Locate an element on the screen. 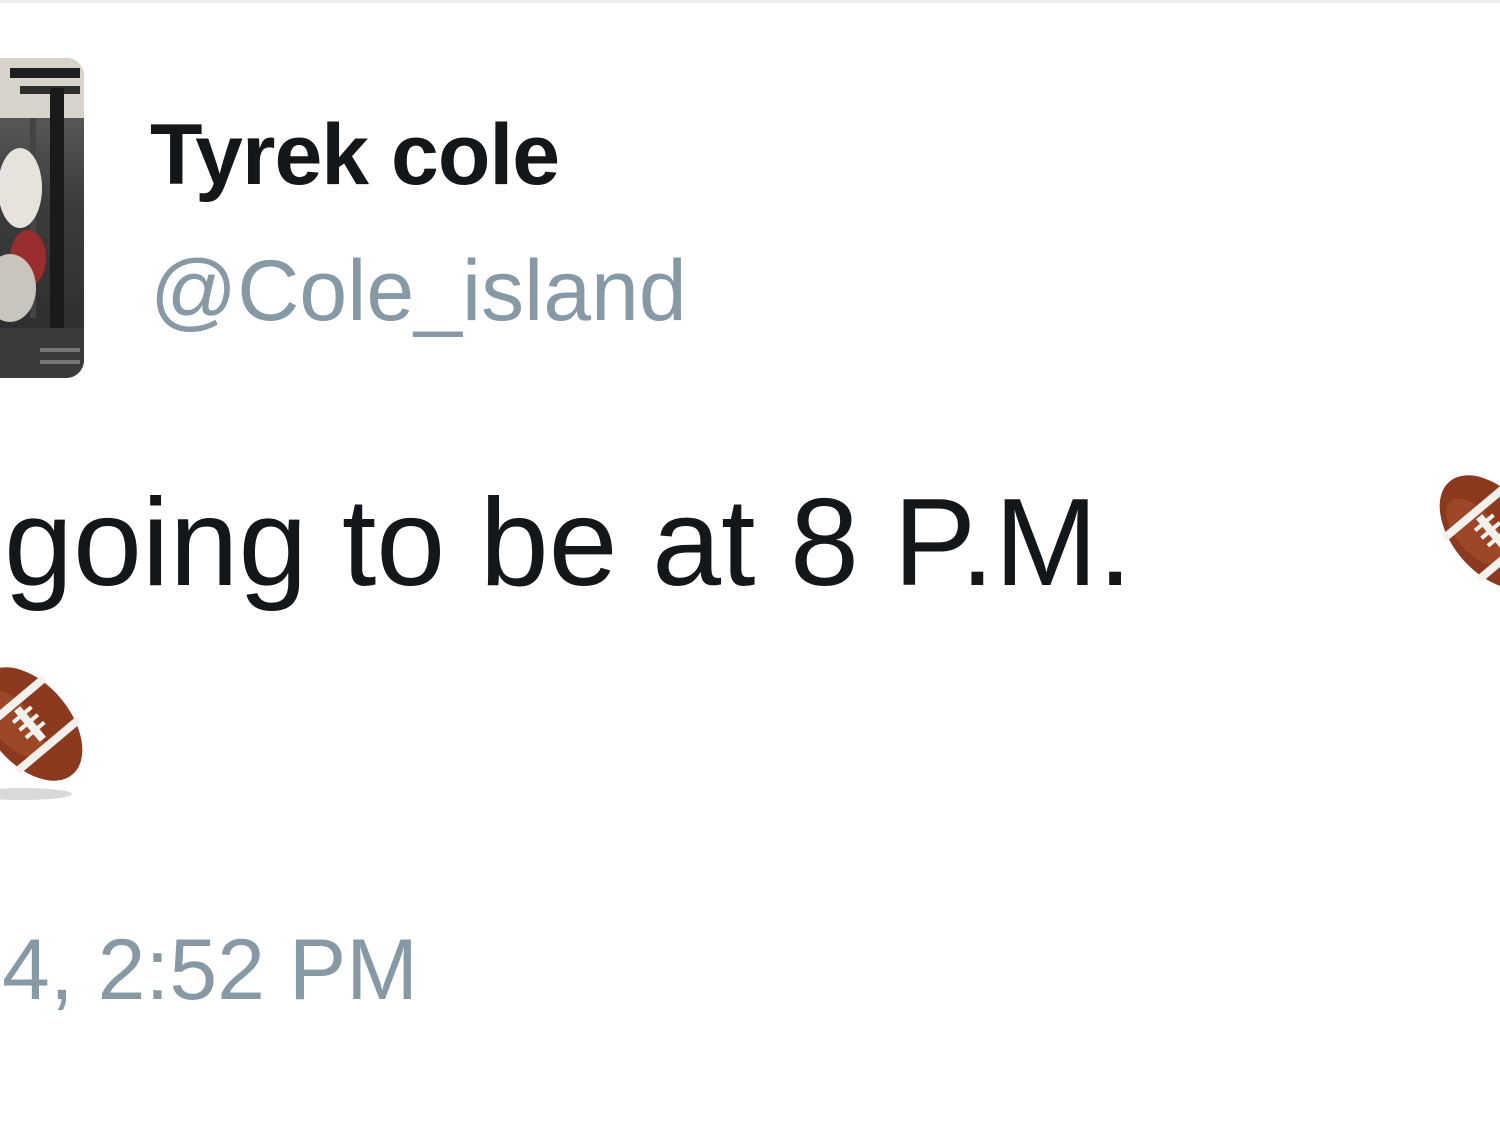 The height and width of the screenshot is (1125, 1500). tweet-timestamp: 4, 2:52 PM is located at coordinates (210, 970).